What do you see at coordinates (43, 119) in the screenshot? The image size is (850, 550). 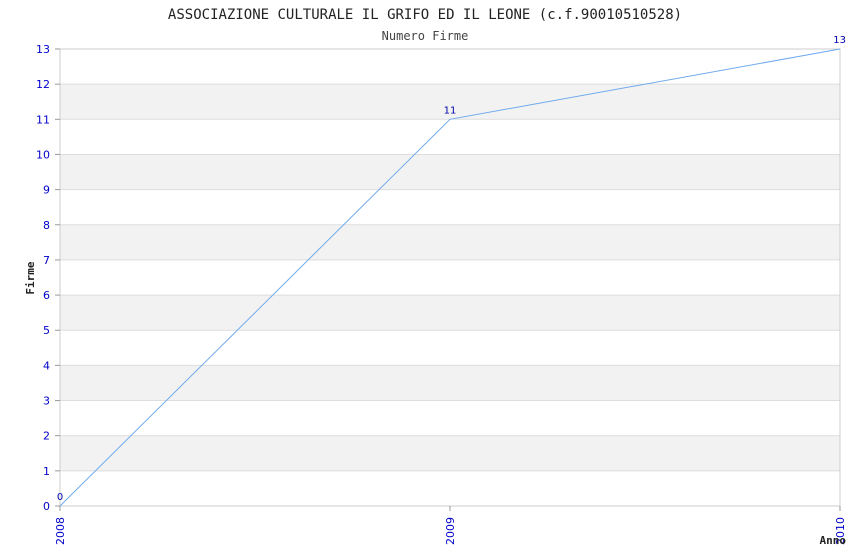 I see `y-tick-label: 11` at bounding box center [43, 119].